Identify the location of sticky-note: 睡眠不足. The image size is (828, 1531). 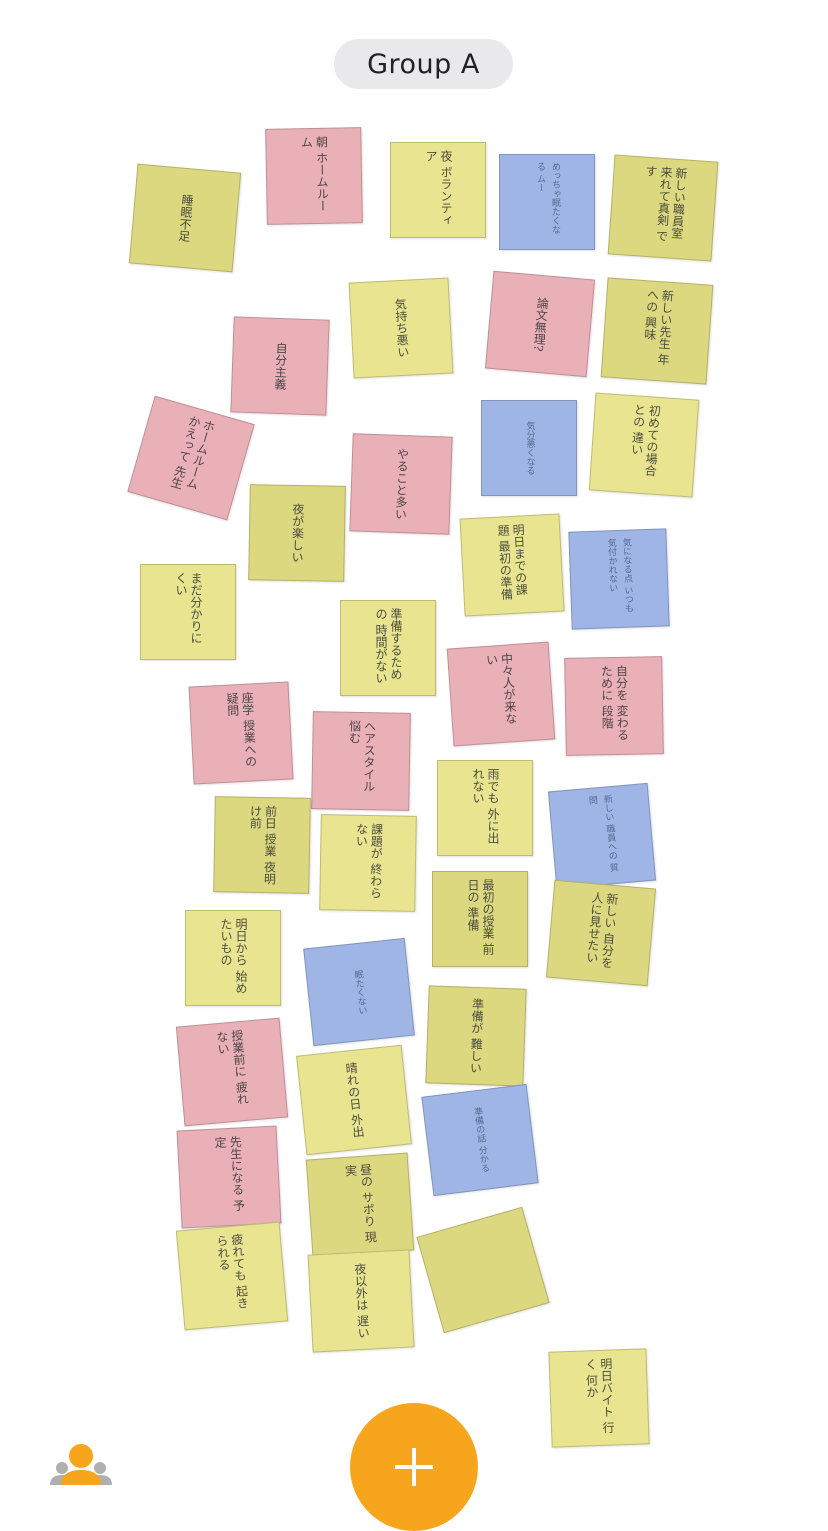
(185, 218).